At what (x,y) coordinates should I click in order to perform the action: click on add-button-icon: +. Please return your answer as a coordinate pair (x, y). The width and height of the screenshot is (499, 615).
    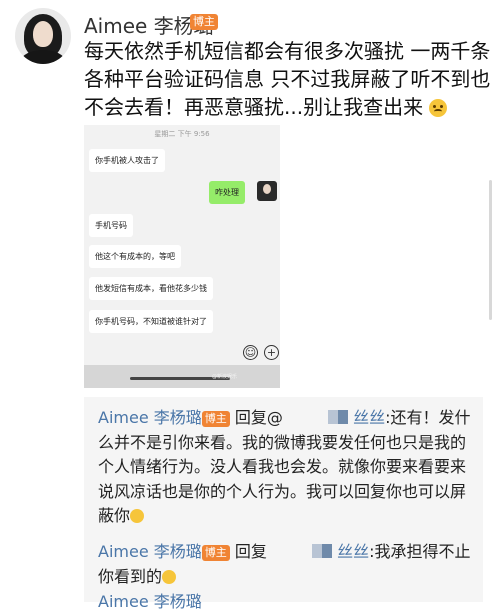
    Looking at the image, I should click on (271, 352).